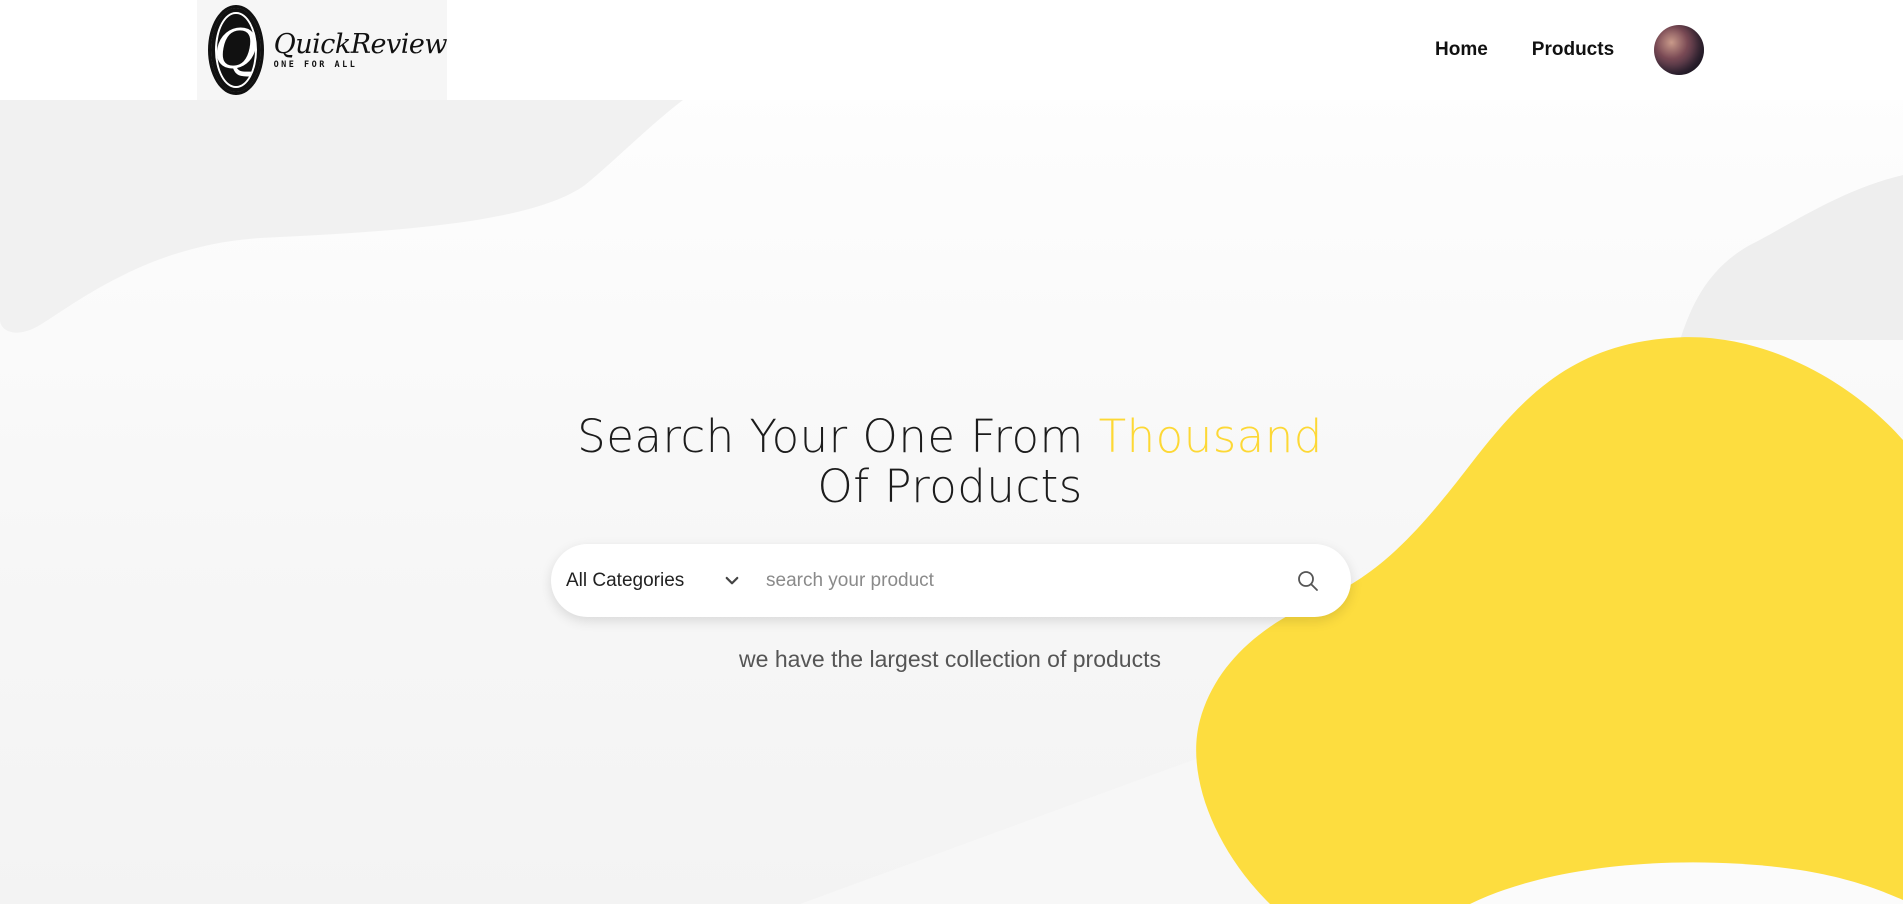  I want to click on search-button, so click(1308, 581).